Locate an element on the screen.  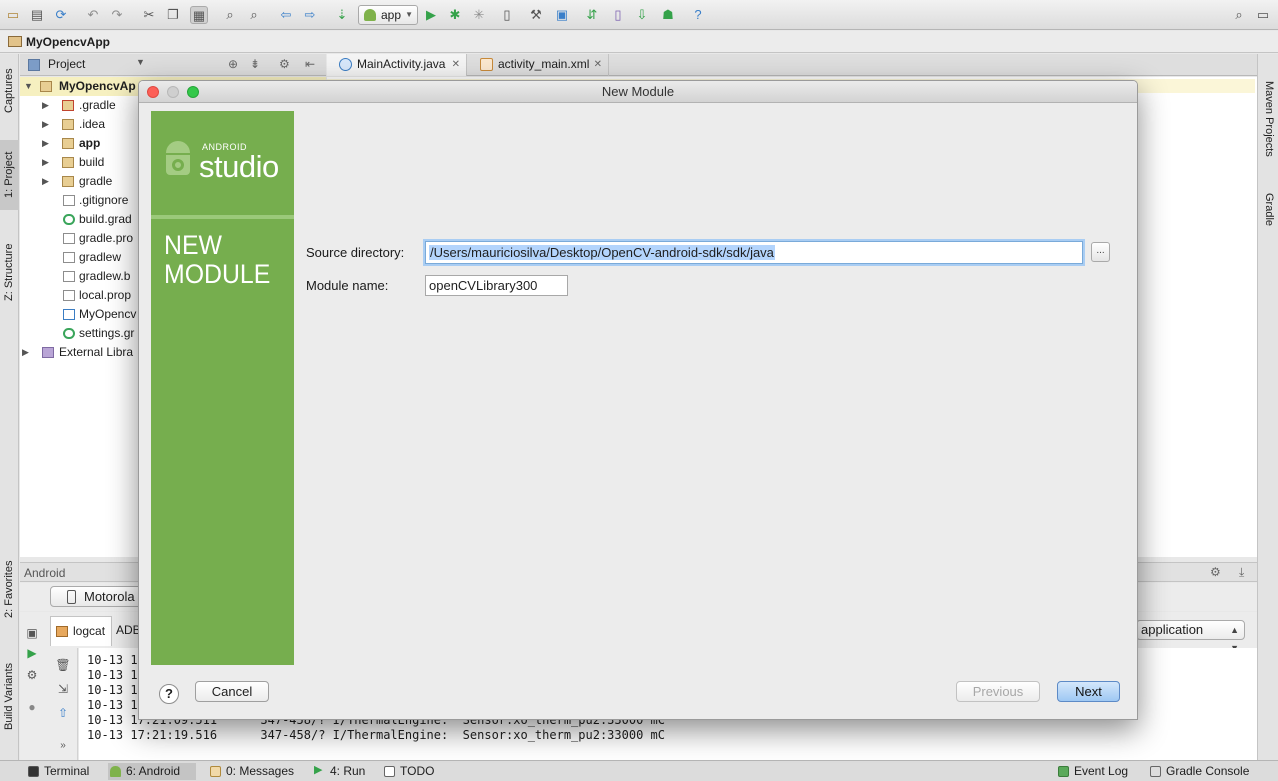
minimize-window-button is located at coordinates (173, 92).